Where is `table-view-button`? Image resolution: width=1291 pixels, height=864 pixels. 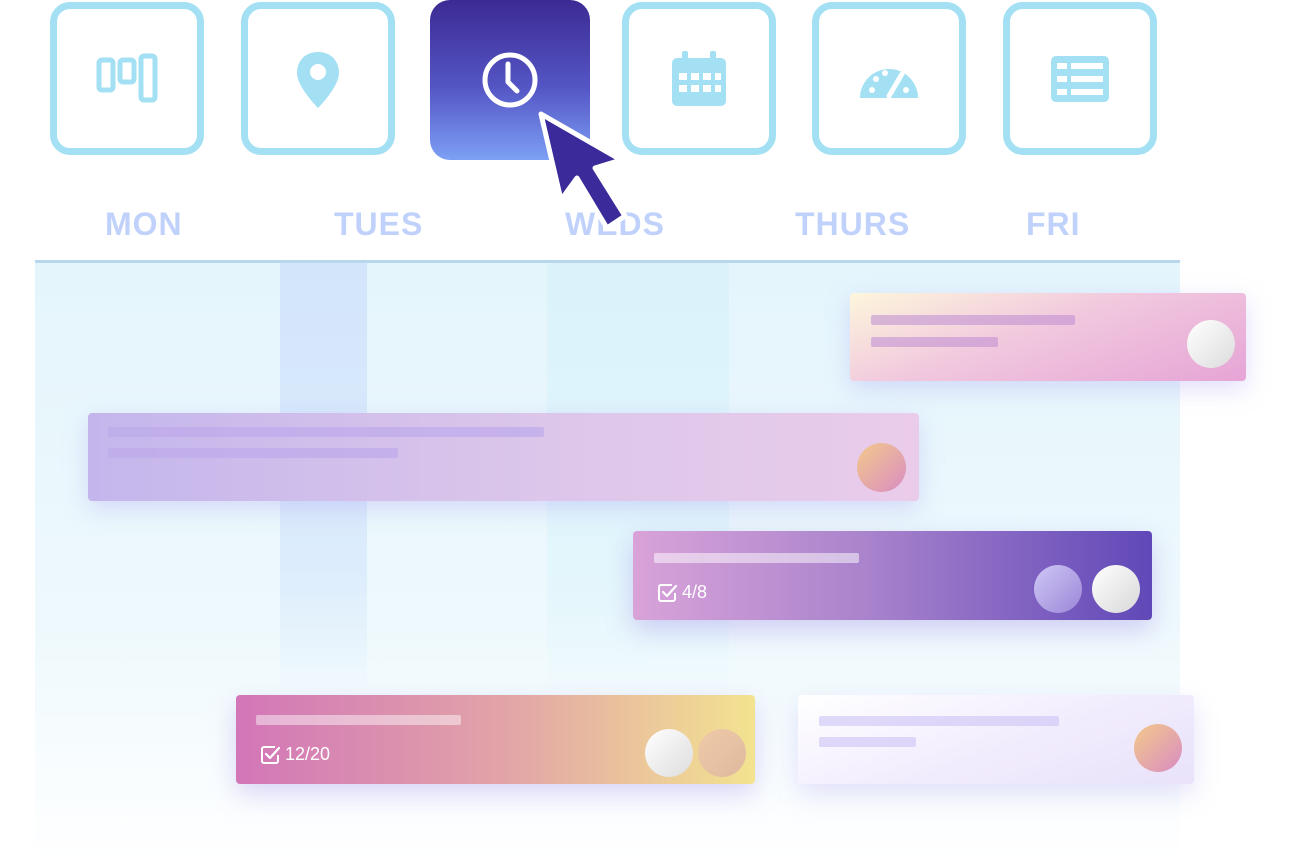
table-view-button is located at coordinates (1080, 78).